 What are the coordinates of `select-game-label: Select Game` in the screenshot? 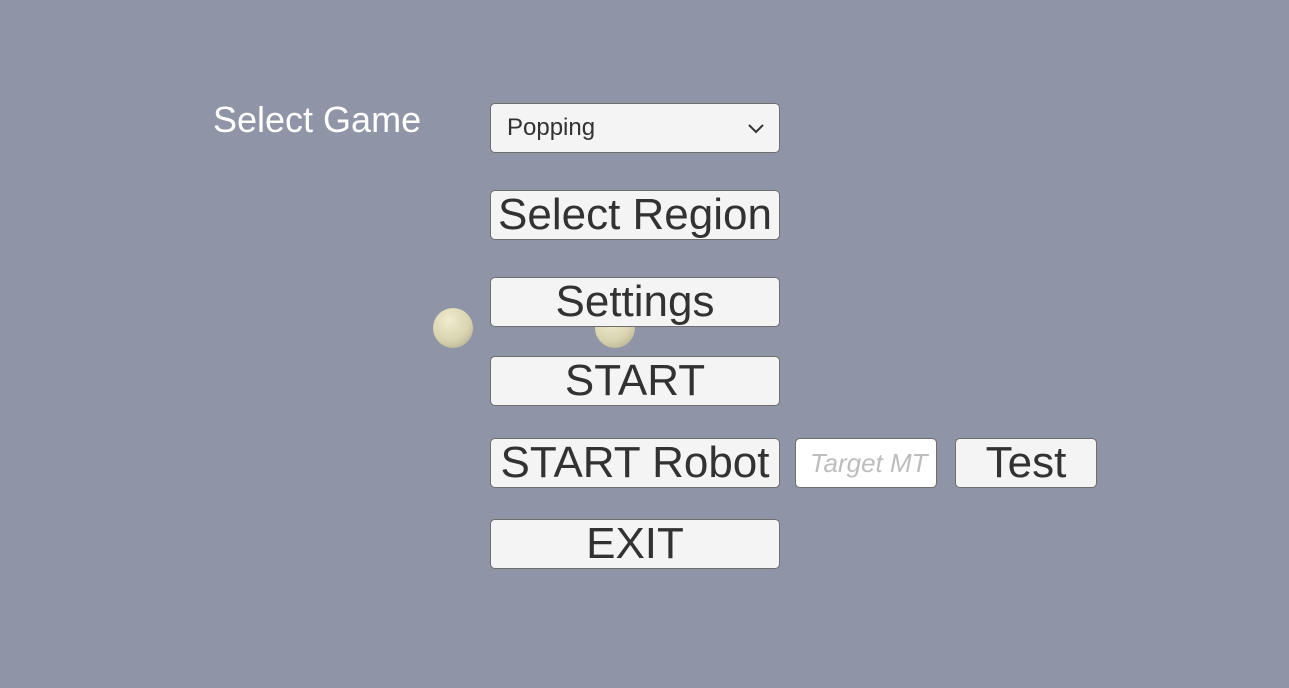 It's located at (317, 119).